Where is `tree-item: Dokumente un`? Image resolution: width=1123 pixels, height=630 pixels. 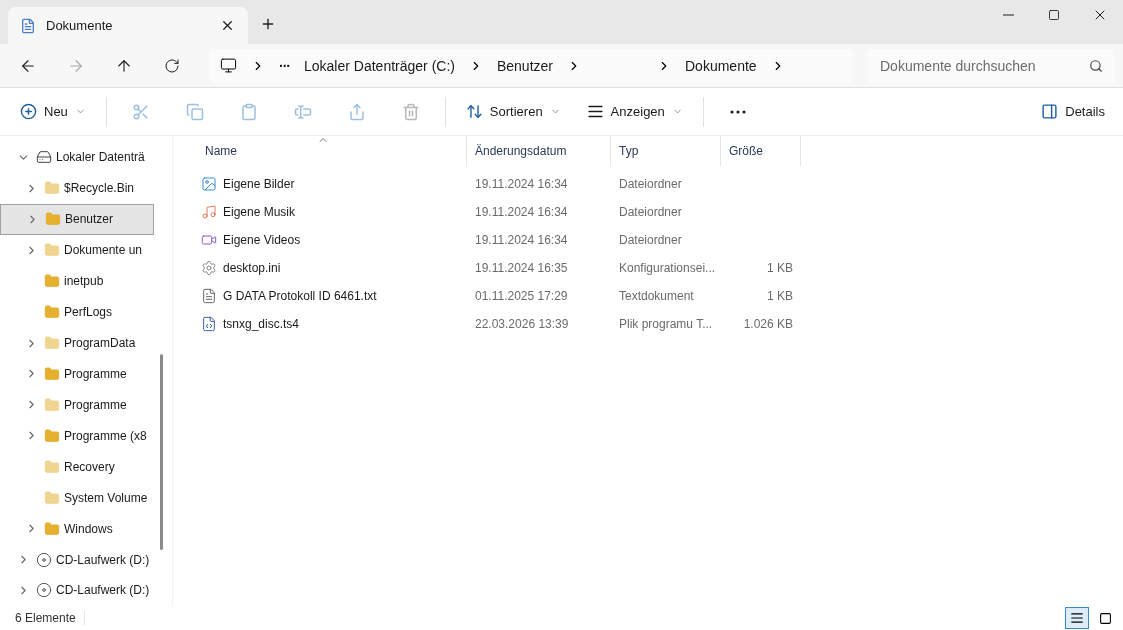
tree-item: Dokumente un is located at coordinates (77, 250).